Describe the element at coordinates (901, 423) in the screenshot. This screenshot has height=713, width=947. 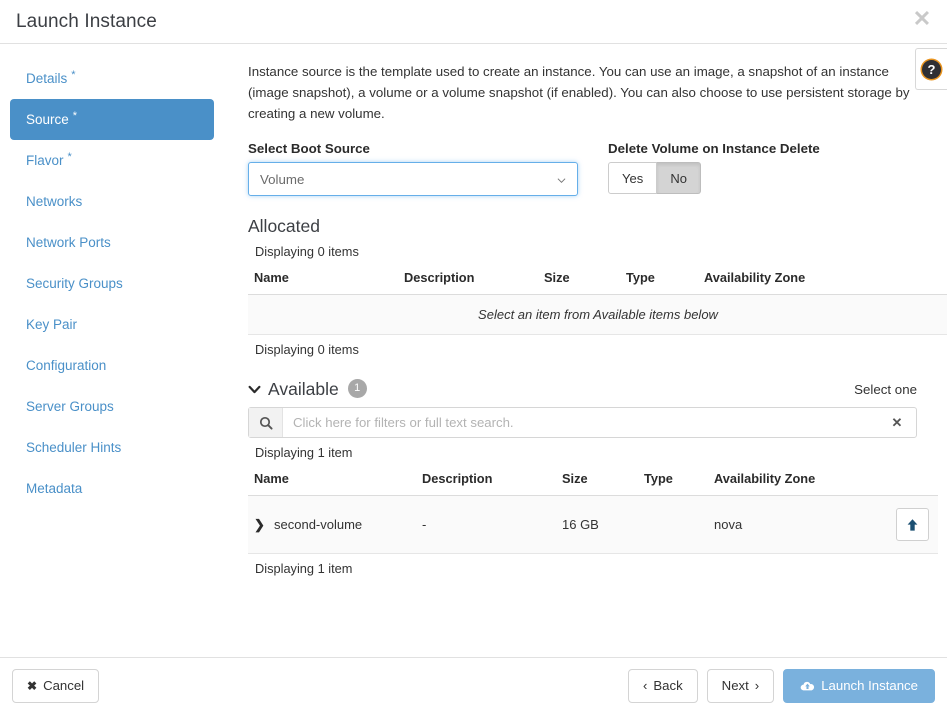
I see `clear-icon: ✕` at that location.